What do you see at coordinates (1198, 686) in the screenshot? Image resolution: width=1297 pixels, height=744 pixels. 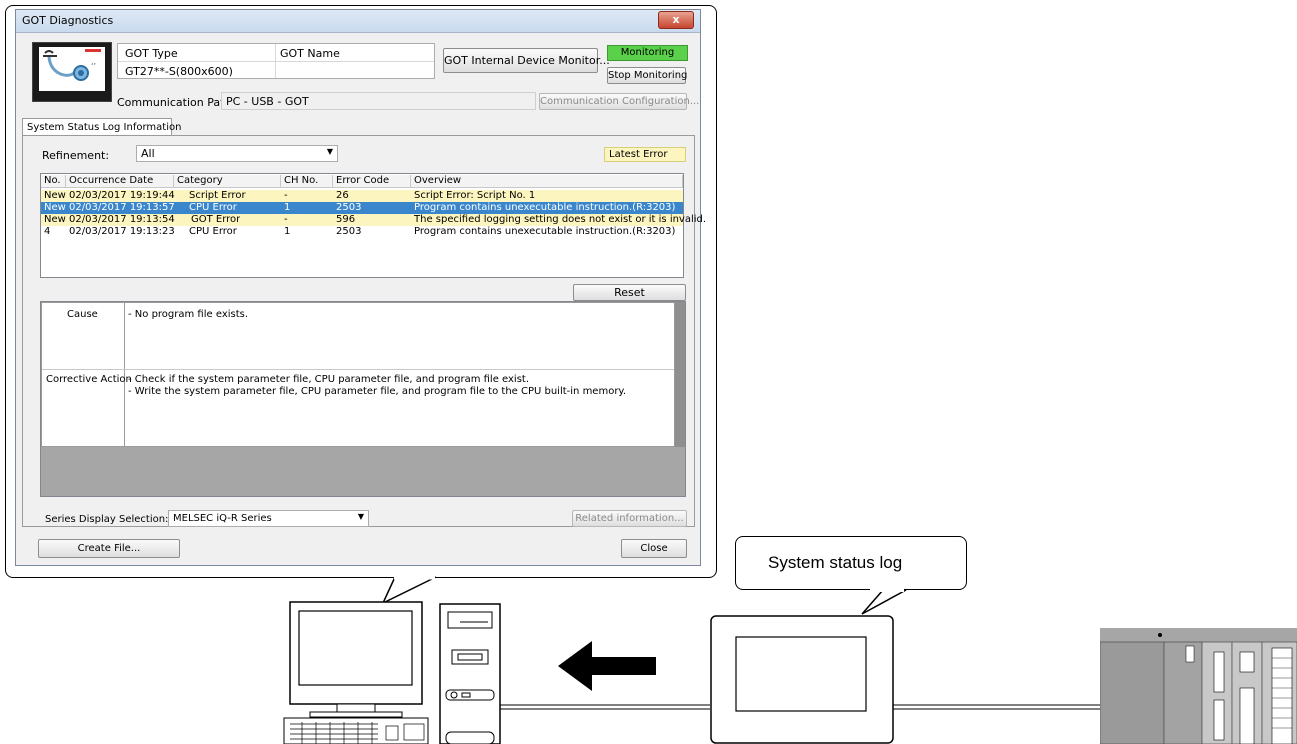 I see `plc-illustration` at bounding box center [1198, 686].